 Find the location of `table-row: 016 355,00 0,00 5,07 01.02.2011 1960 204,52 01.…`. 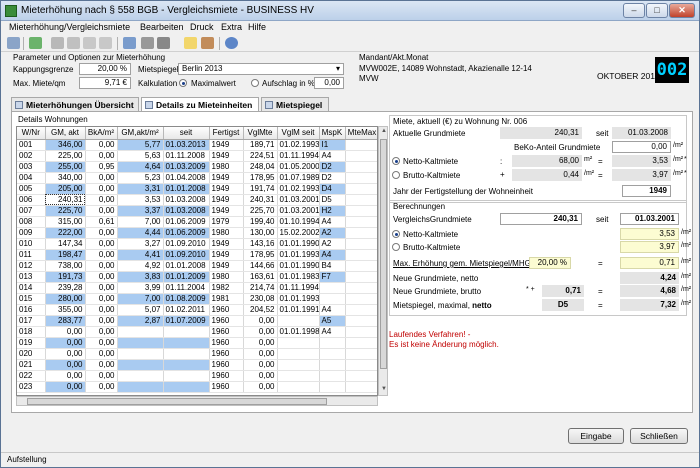

table-row: 016 355,00 0,00 5,07 01.02.2011 1960 204,52 01.… is located at coordinates (197, 310).